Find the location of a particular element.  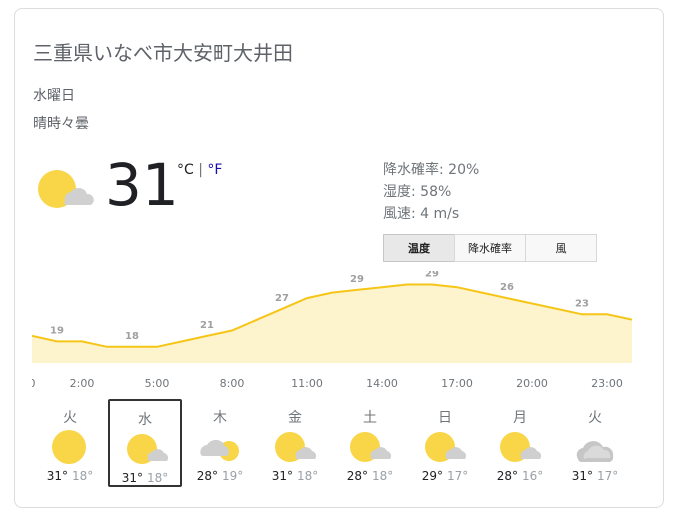

location-title: 三重県いなべ市大安町大井田 is located at coordinates (163, 53).